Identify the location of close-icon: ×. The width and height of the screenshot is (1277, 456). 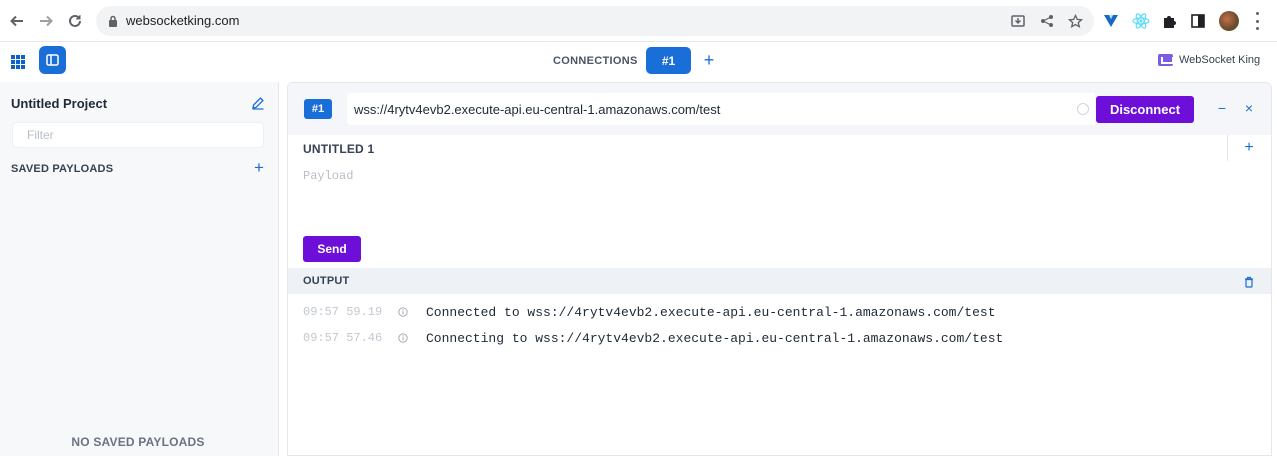
(1249, 108).